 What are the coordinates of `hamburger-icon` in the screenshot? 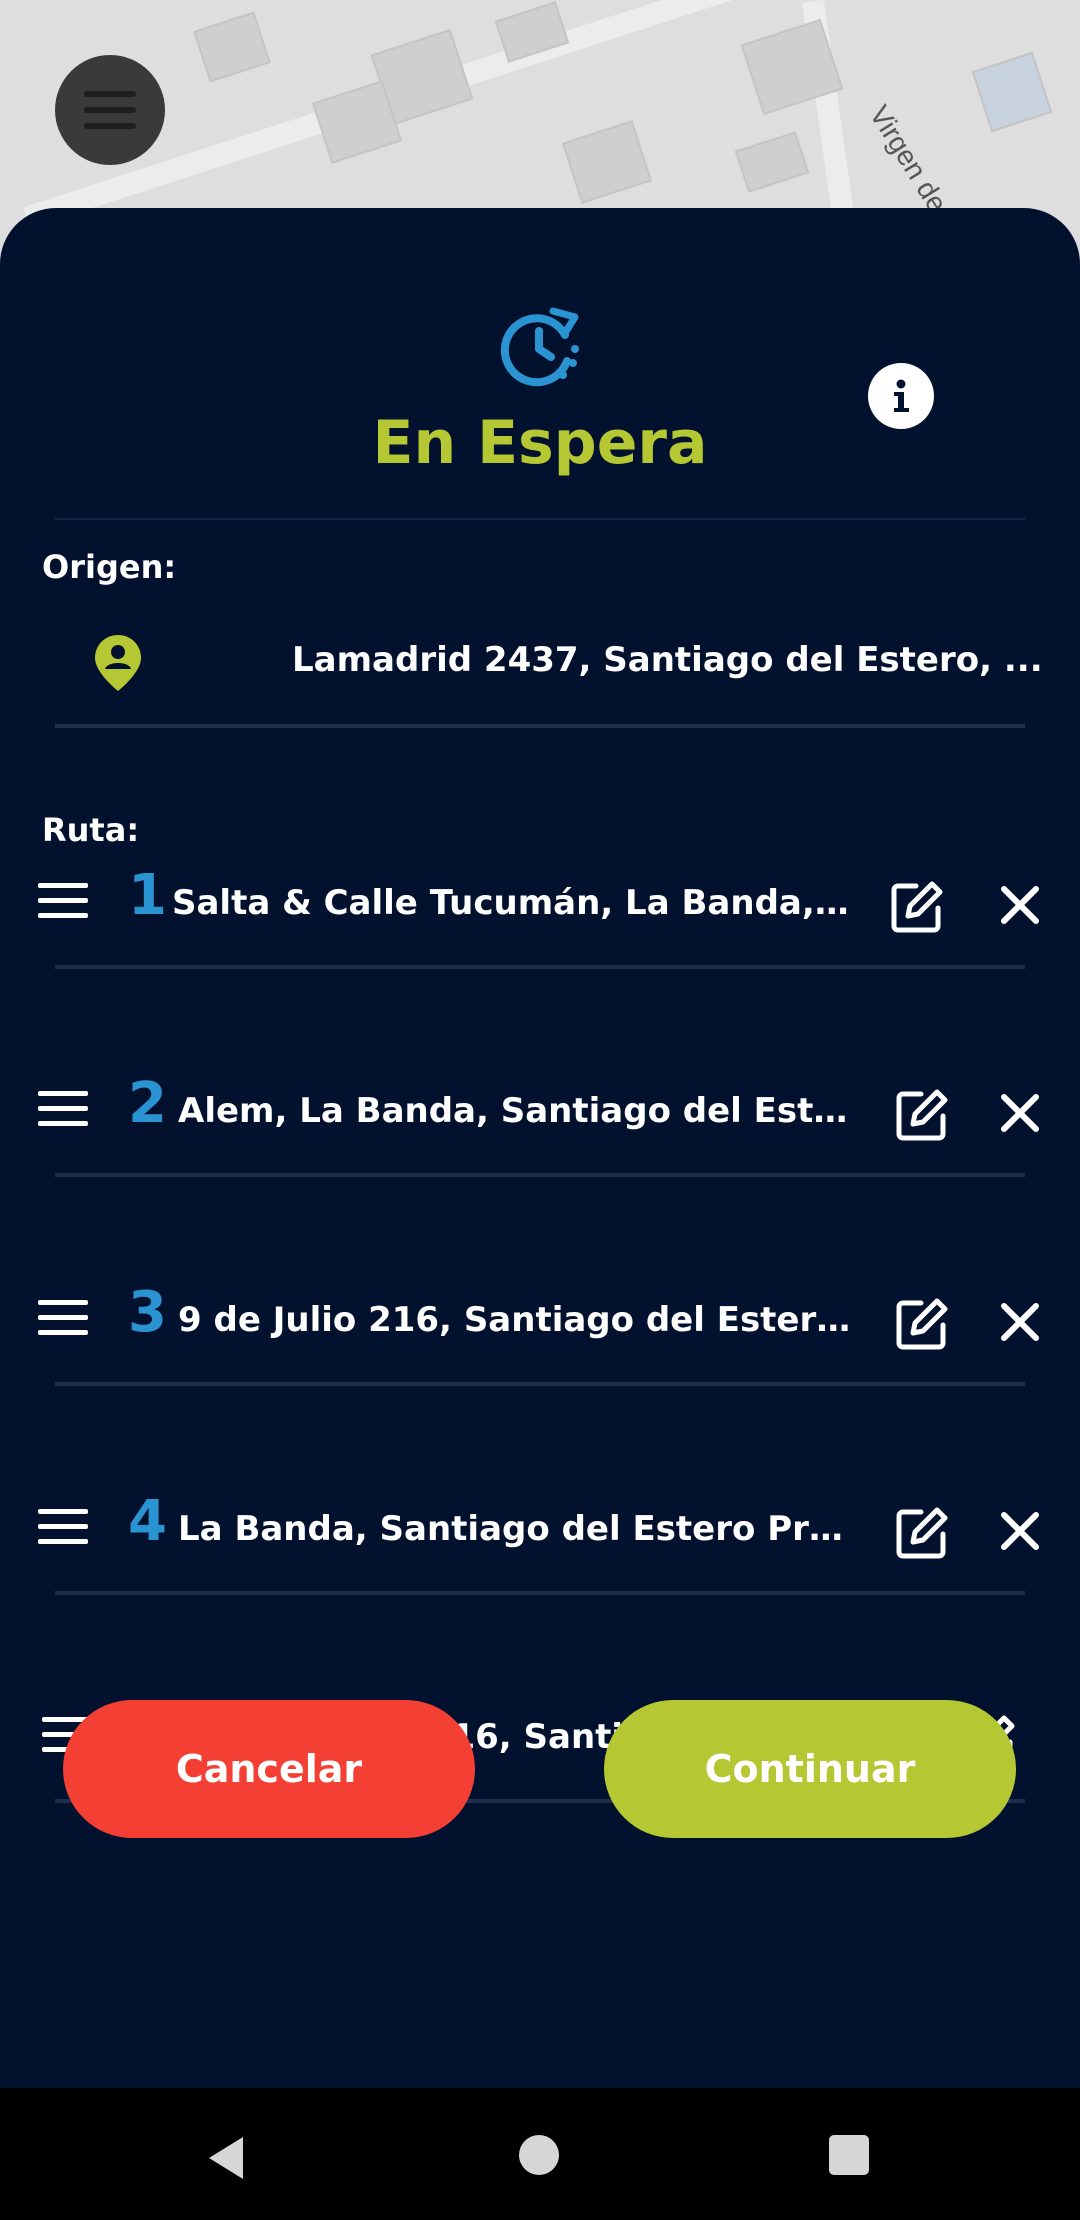 It's located at (110, 110).